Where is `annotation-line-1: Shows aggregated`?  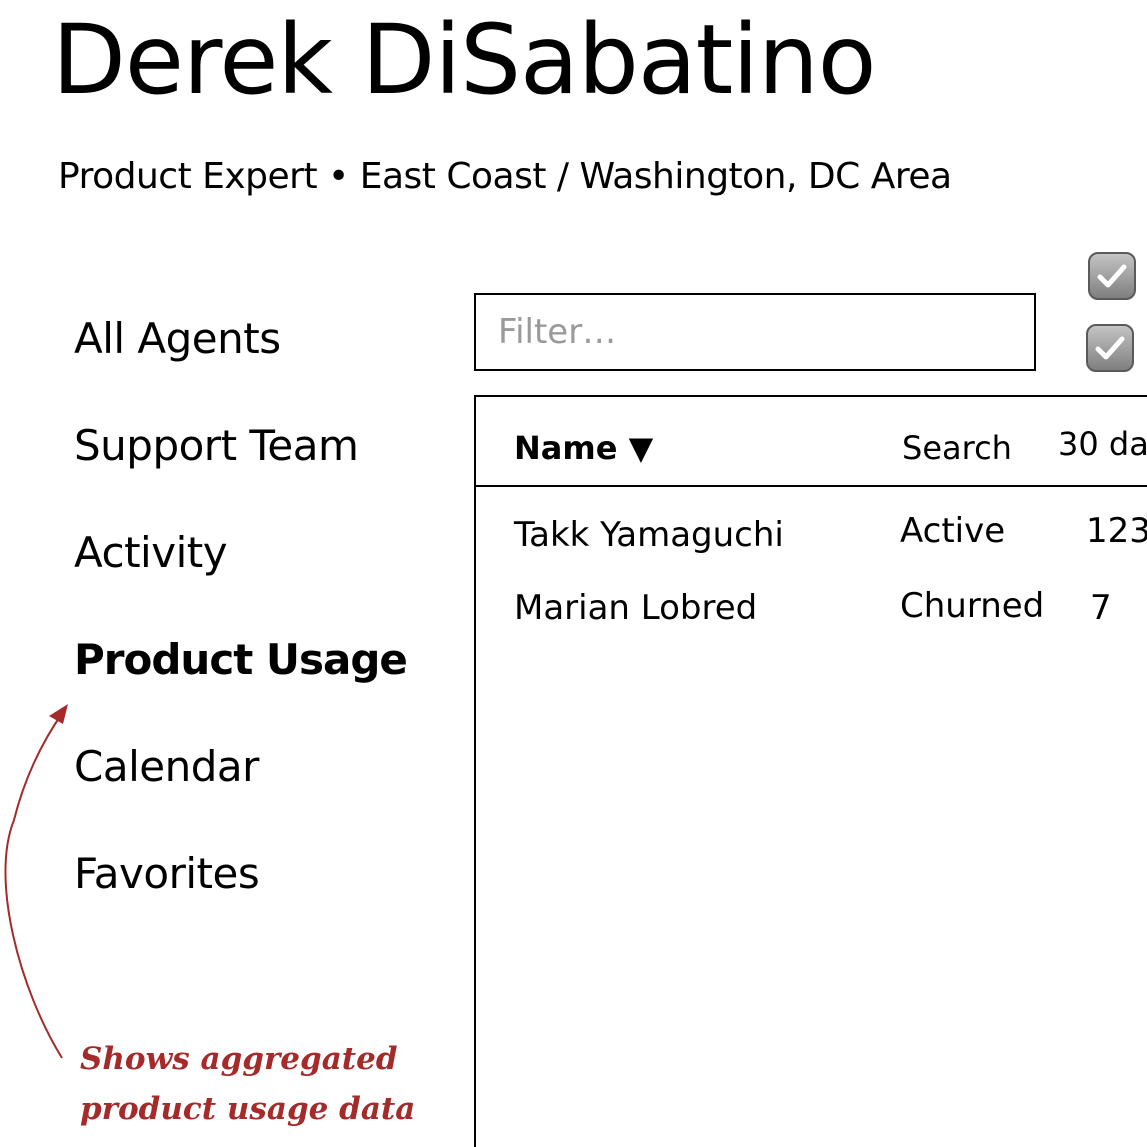
annotation-line-1: Shows aggregated is located at coordinates (239, 1059).